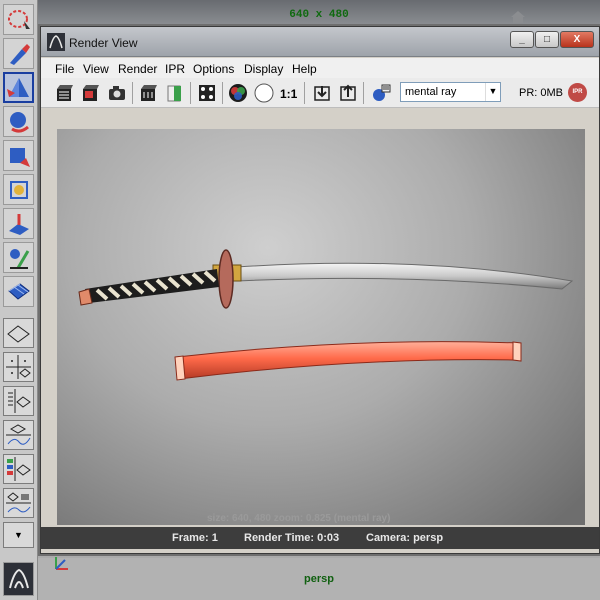  I want to click on menu-view: View, so click(96, 69).